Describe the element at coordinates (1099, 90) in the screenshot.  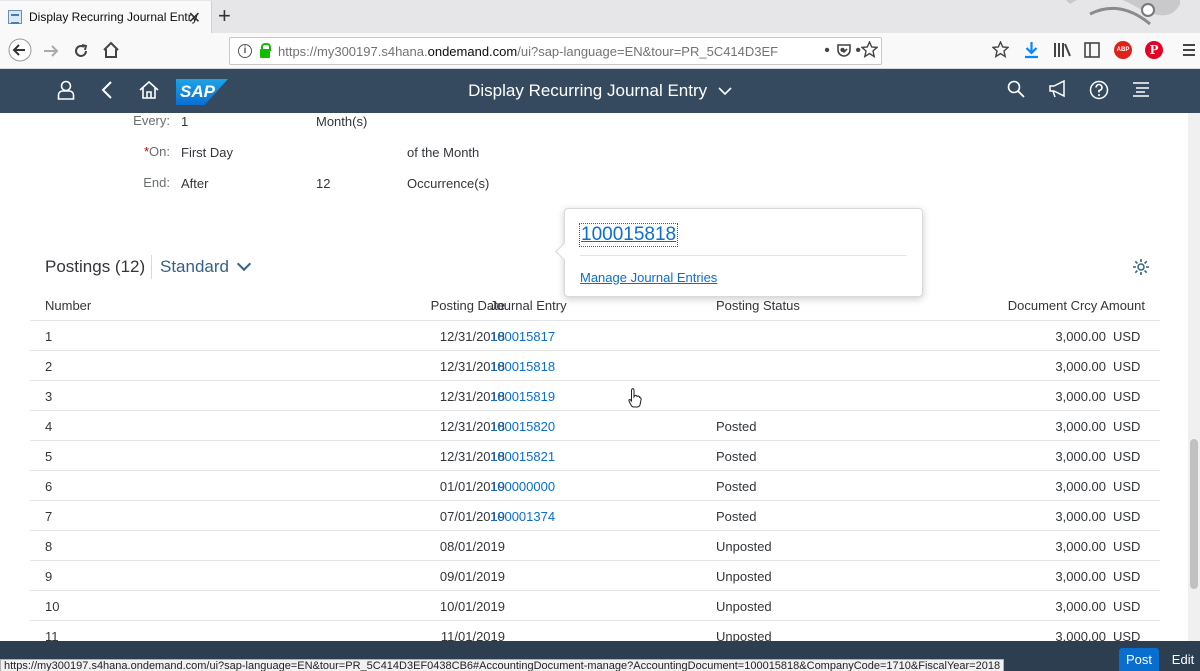
I see `help-icon` at that location.